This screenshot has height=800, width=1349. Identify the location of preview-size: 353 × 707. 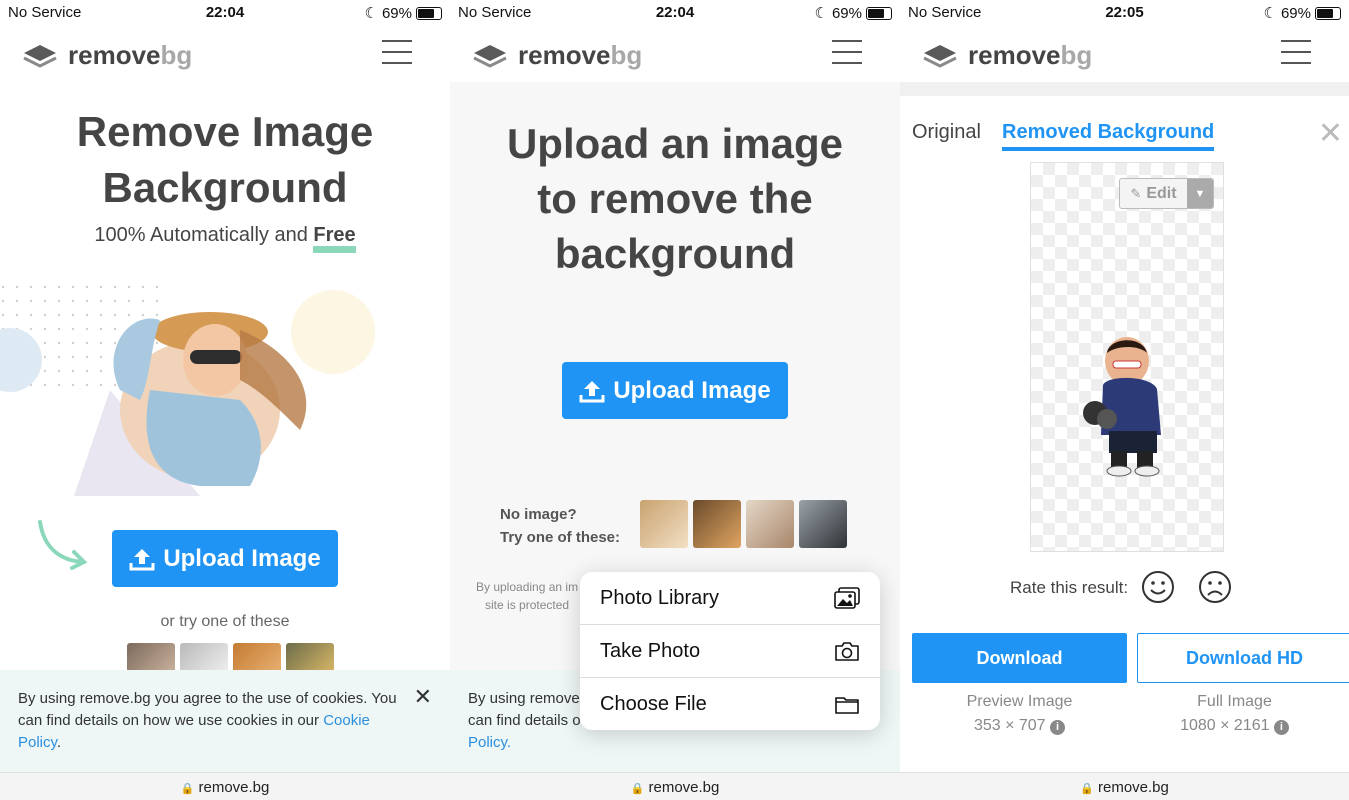
(1009, 725).